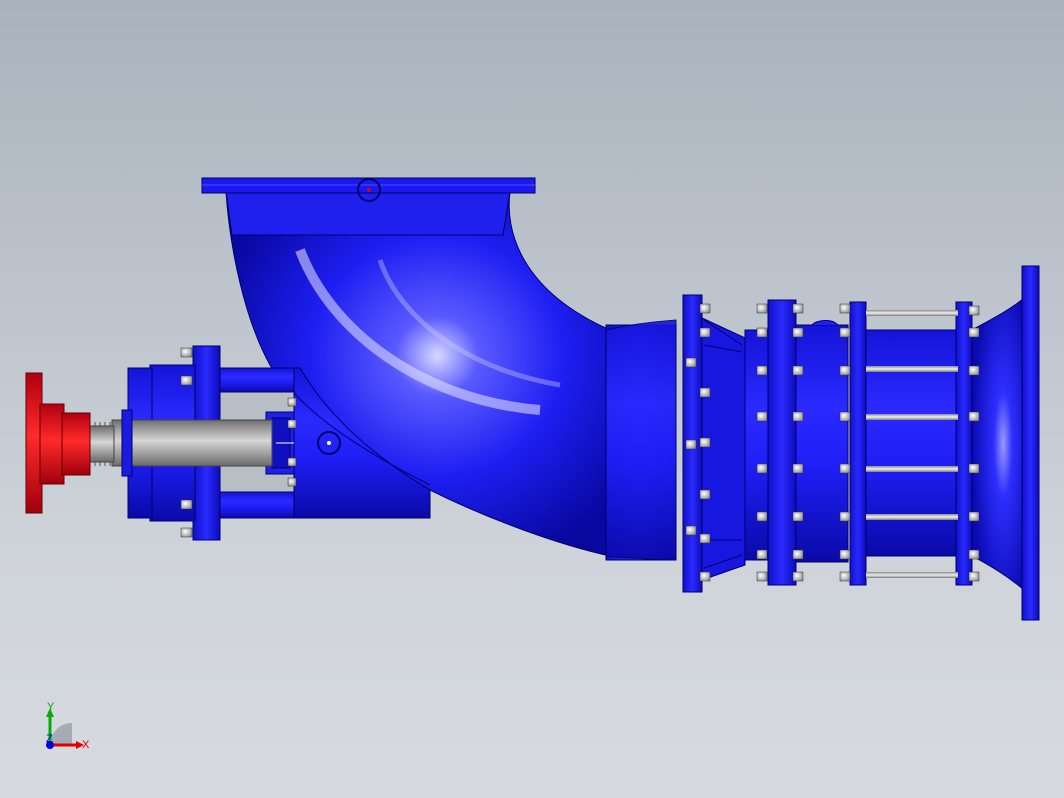 This screenshot has height=798, width=1064. Describe the element at coordinates (49, 739) in the screenshot. I see `triad-z-label: Z` at that location.